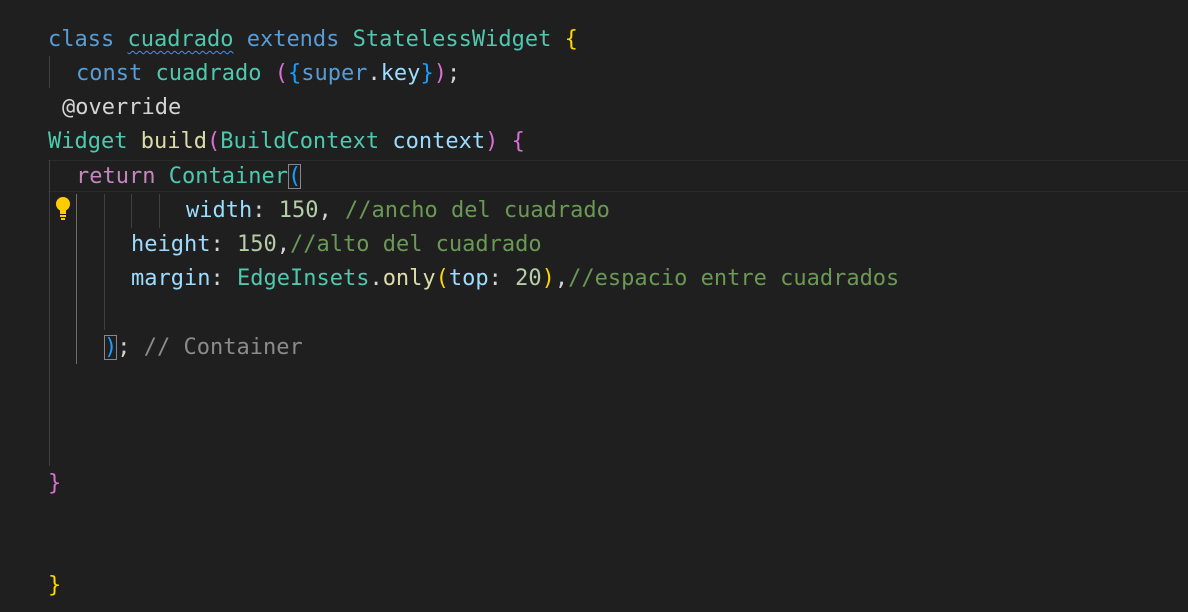 The image size is (1188, 612). What do you see at coordinates (208, 73) in the screenshot?
I see `constructor-name: cuadrado` at bounding box center [208, 73].